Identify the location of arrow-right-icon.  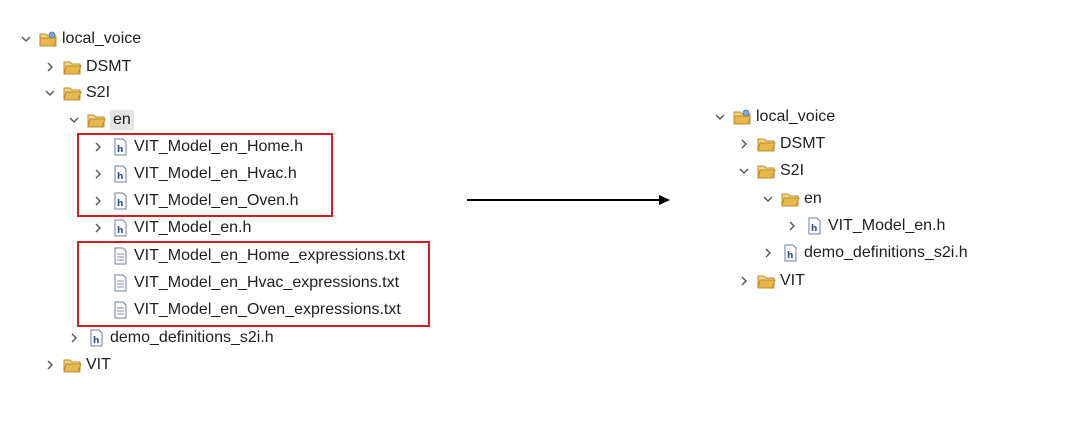
(568, 200).